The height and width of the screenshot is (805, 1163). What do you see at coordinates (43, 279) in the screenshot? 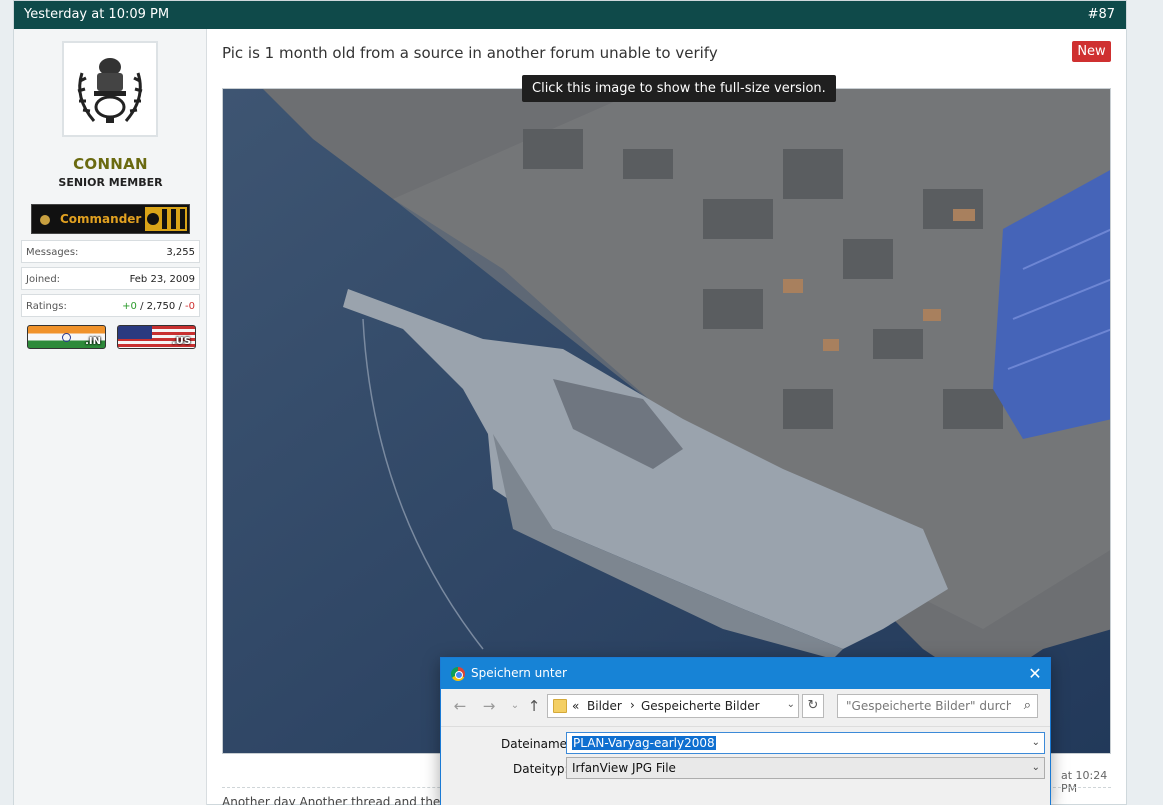
I see `stat-label: Joined:` at bounding box center [43, 279].